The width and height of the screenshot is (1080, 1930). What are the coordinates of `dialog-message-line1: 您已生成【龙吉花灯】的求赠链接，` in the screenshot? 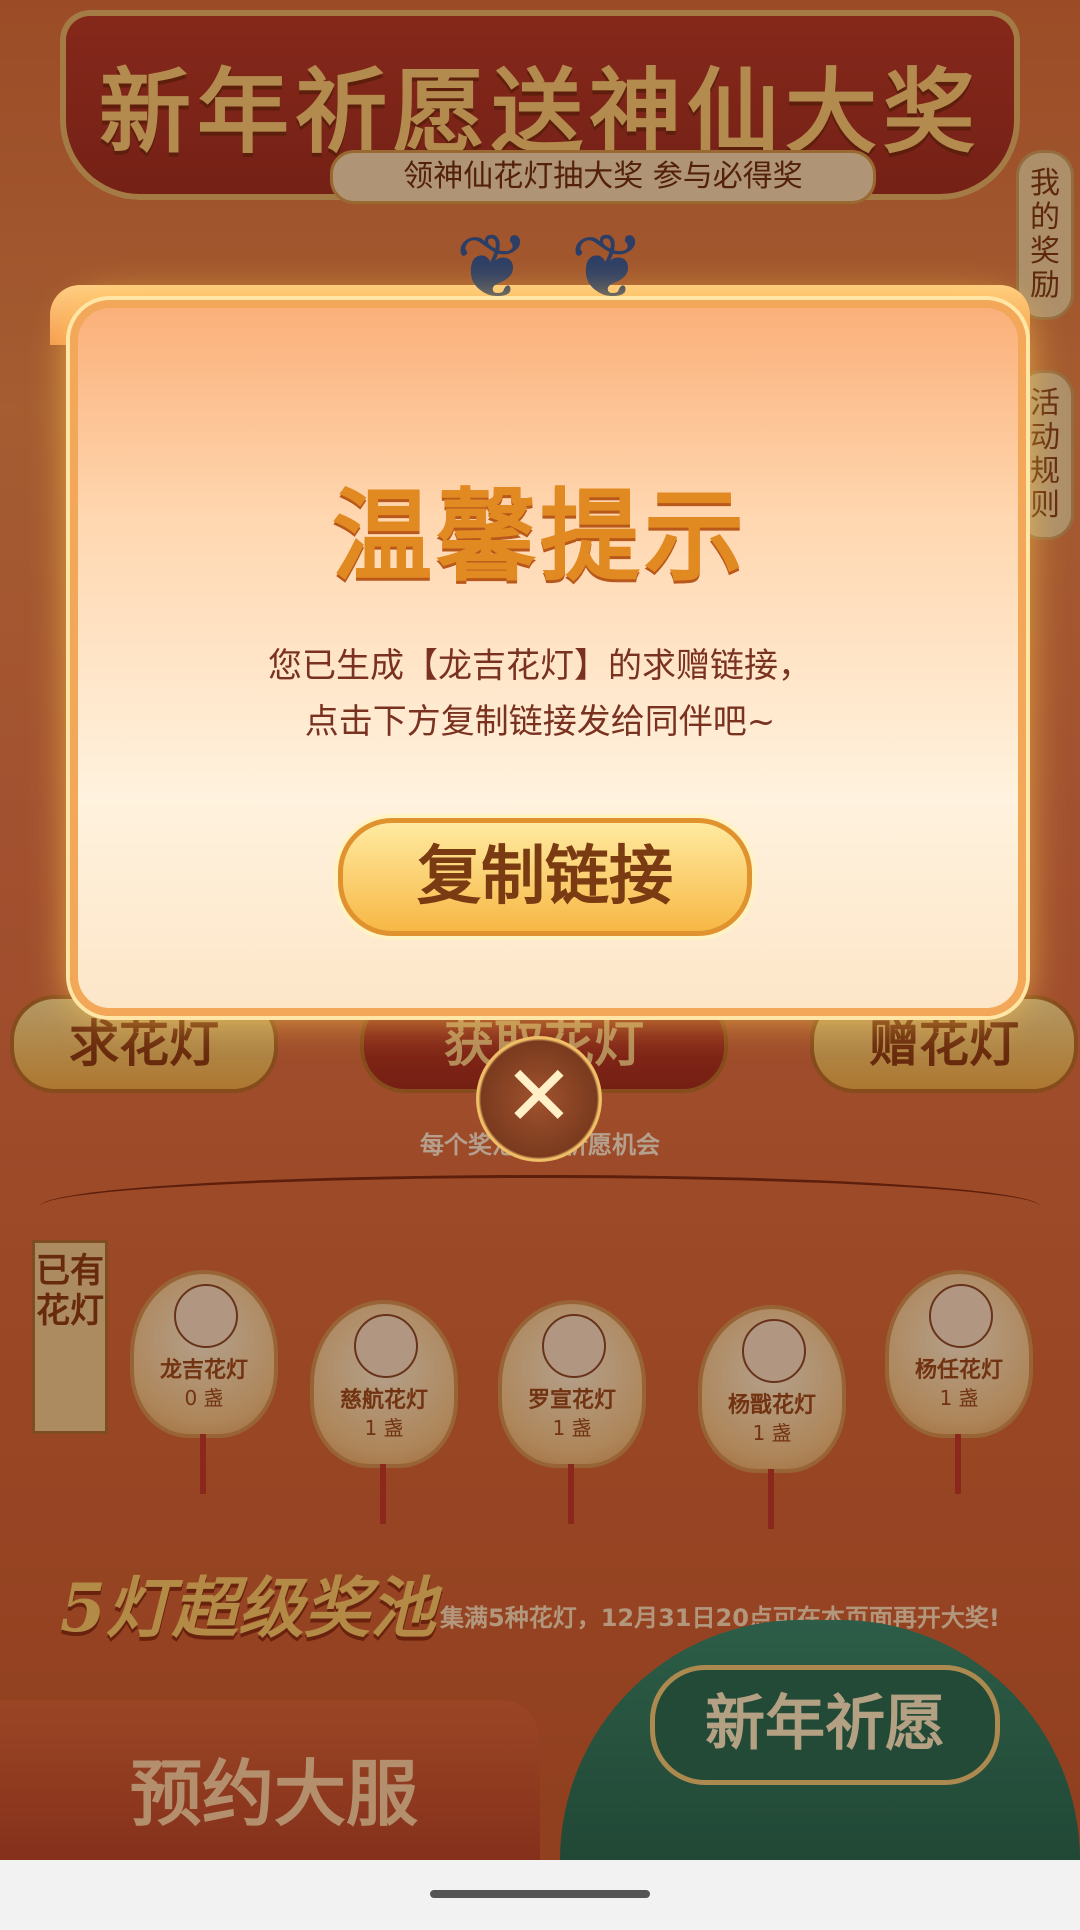 It's located at (540, 666).